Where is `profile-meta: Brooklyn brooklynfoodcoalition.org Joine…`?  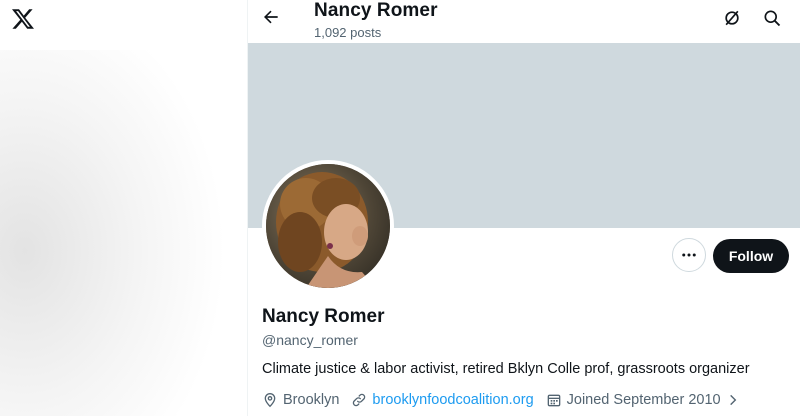
profile-meta: Brooklyn brooklynfoodcoalition.org Joine… is located at coordinates (507, 400).